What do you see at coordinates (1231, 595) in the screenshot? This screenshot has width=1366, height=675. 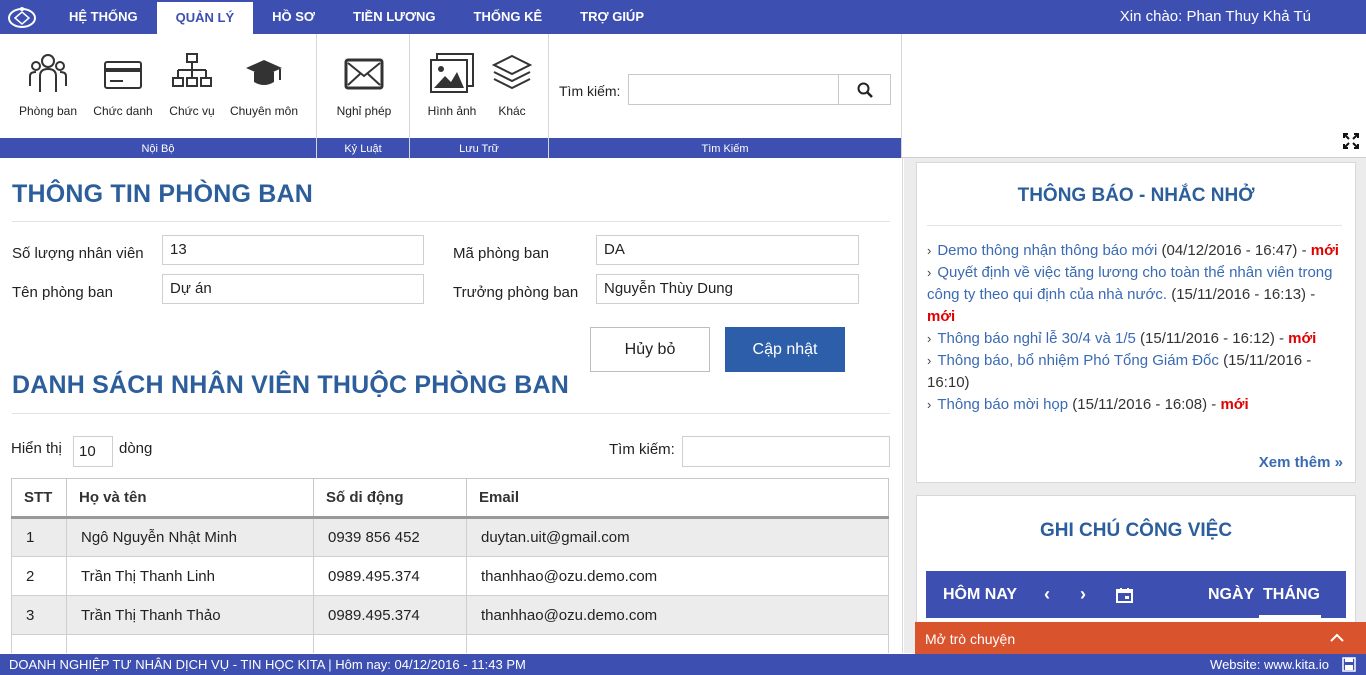 I see `day-view-button: NGÀY` at bounding box center [1231, 595].